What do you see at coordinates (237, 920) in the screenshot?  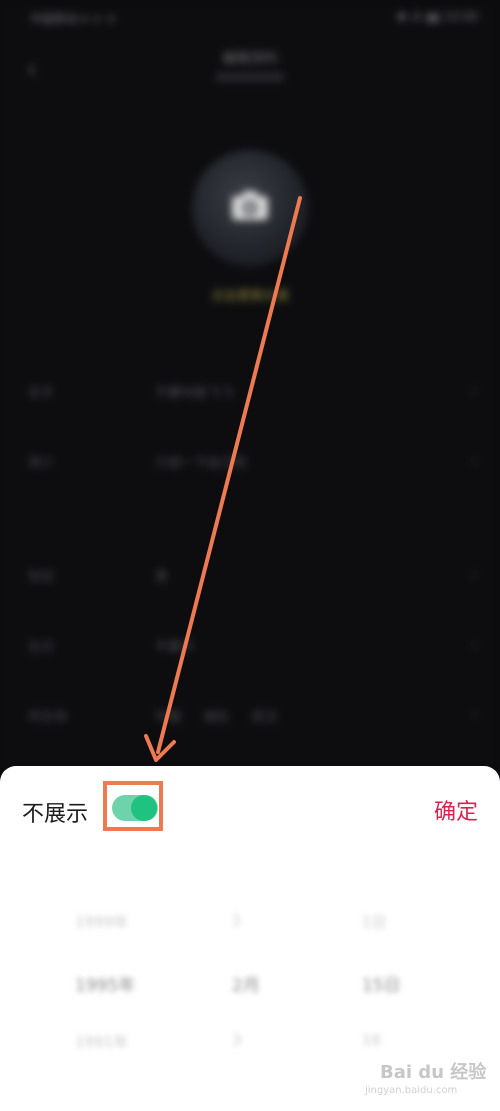 I see `picker-month: 1` at bounding box center [237, 920].